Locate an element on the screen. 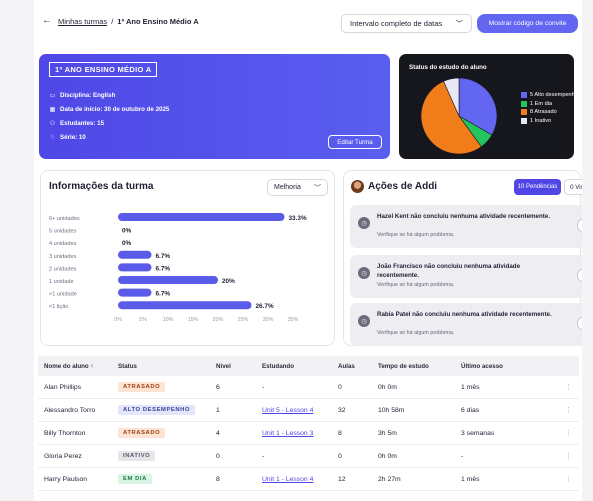 This screenshot has height=501, width=593. improvement-select: Melhoria ﹀ is located at coordinates (297, 187).